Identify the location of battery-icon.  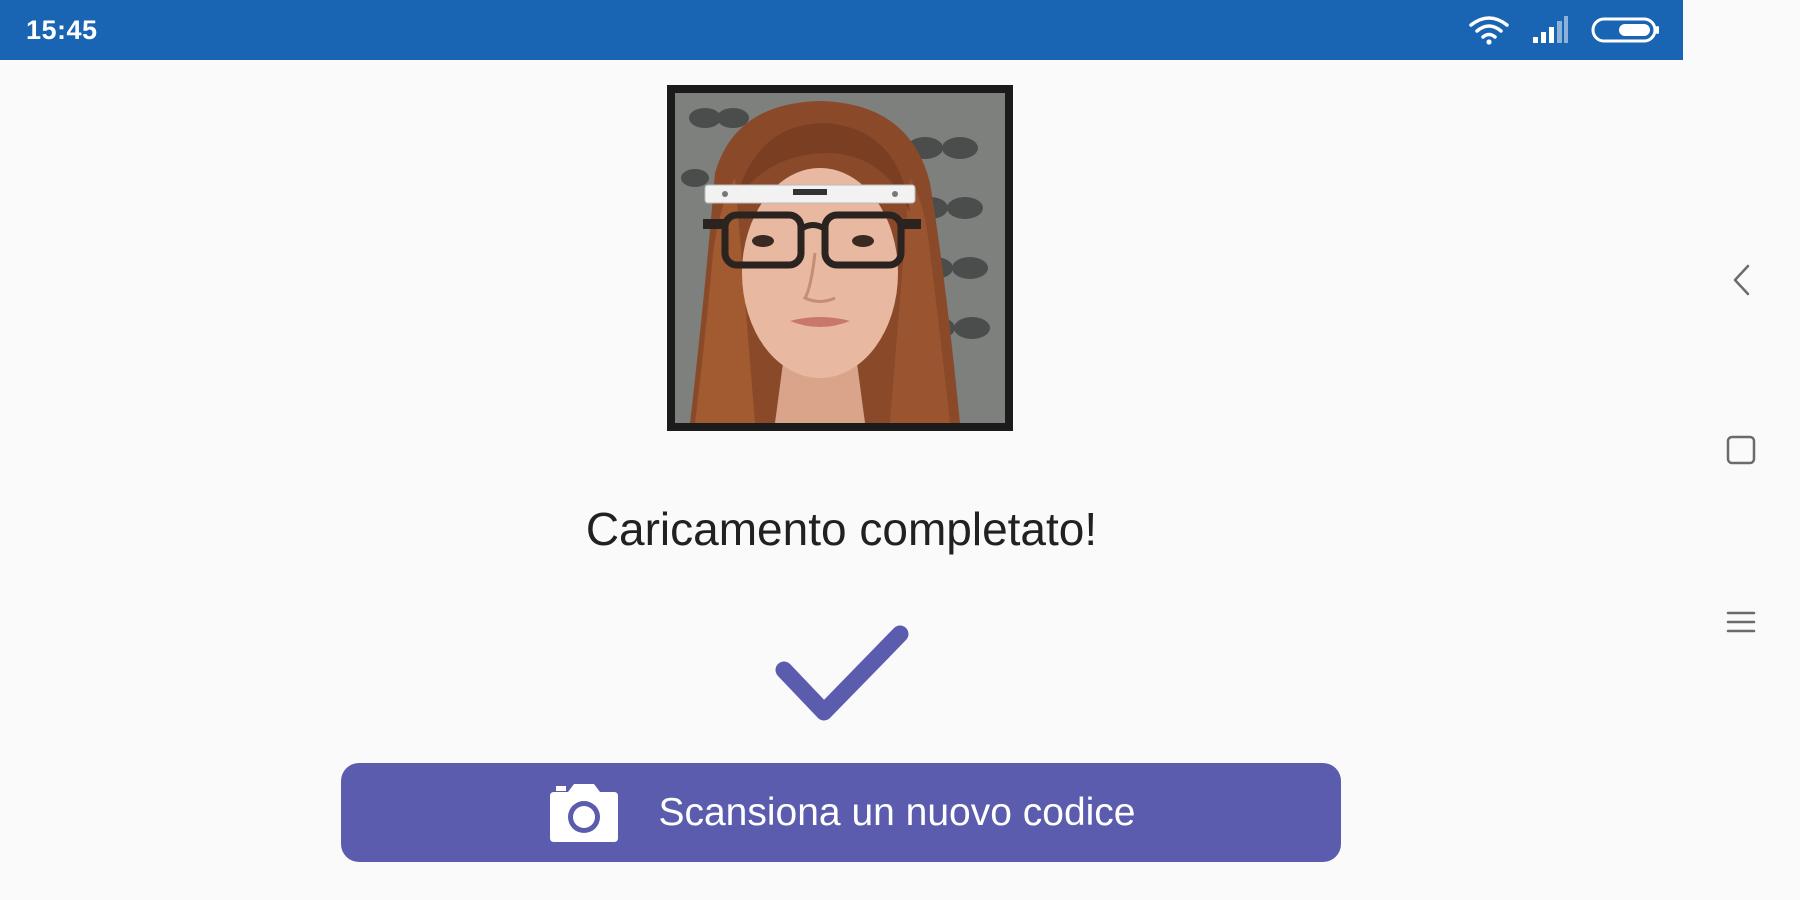
(1626, 30).